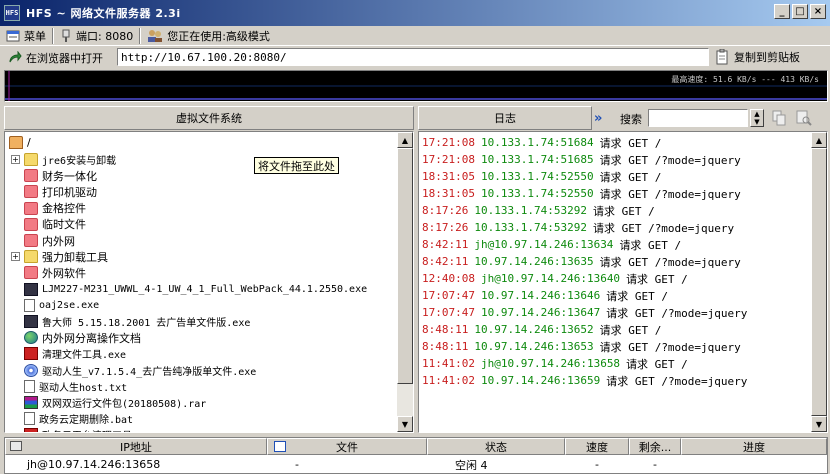 The height and width of the screenshot is (474, 830). I want to click on tree-item-label: 驱动人生host.txt, so click(83, 388).